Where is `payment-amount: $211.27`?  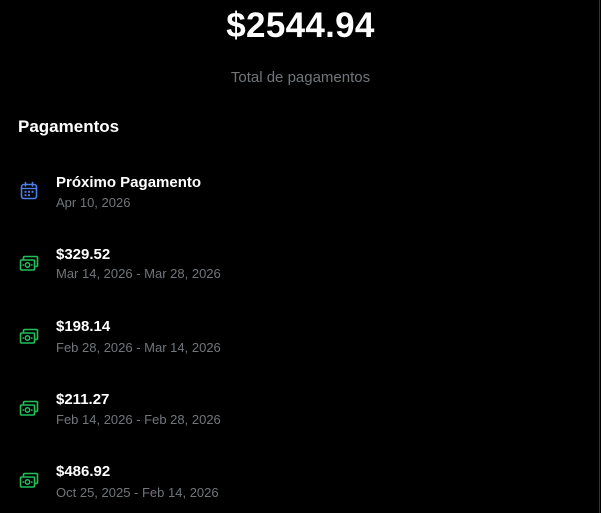
payment-amount: $211.27 is located at coordinates (83, 399).